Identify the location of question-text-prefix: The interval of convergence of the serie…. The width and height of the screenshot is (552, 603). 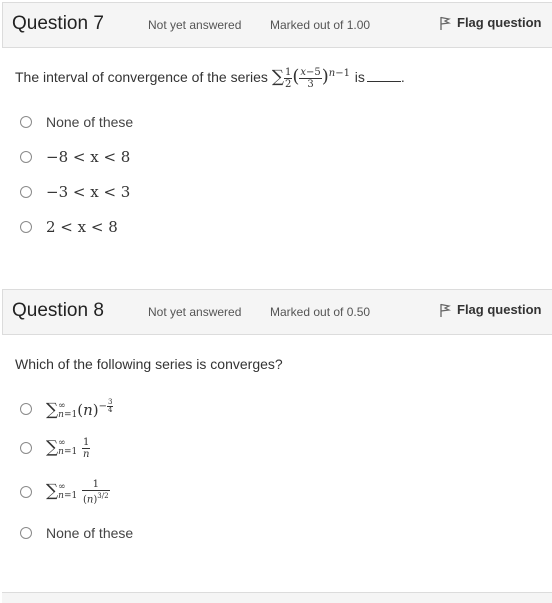
(141, 77).